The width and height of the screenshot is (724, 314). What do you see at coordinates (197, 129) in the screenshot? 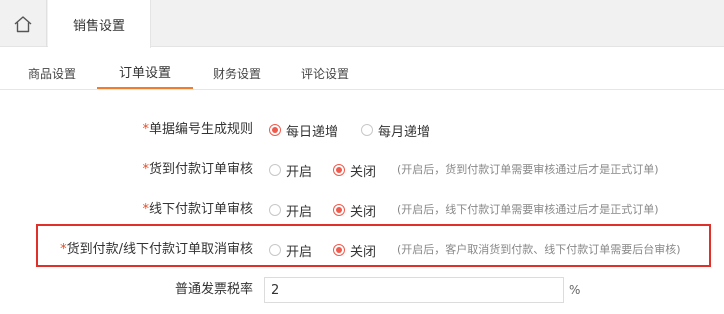
I see `numbering-rule-label: *单据编号生成规则` at bounding box center [197, 129].